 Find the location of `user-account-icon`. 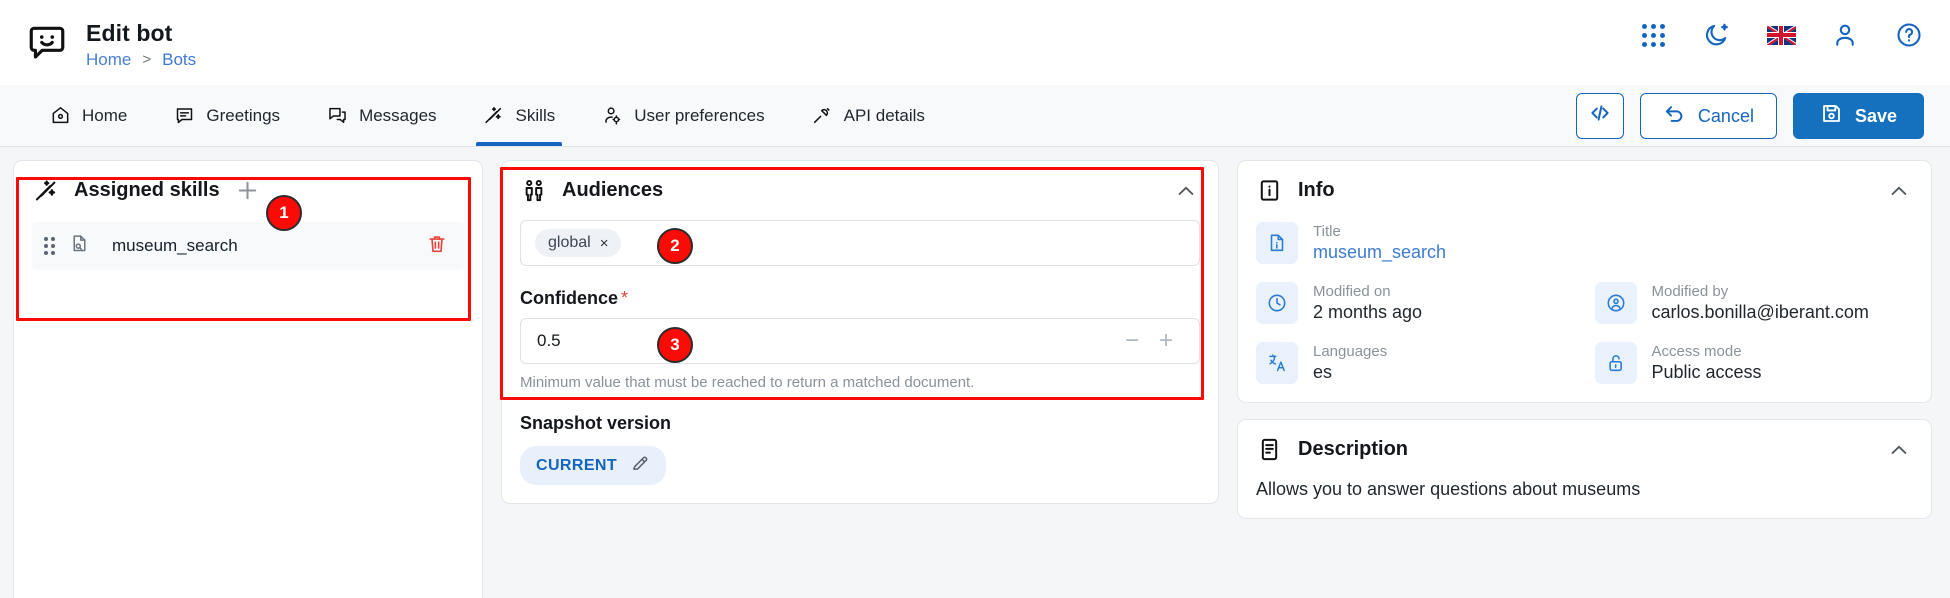

user-account-icon is located at coordinates (1845, 35).